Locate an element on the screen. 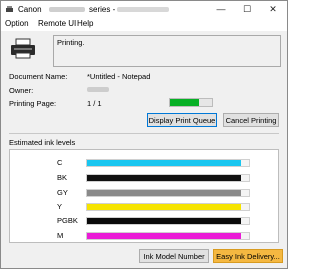 The image size is (320, 269). document-name-label: Document Name: is located at coordinates (38, 76).